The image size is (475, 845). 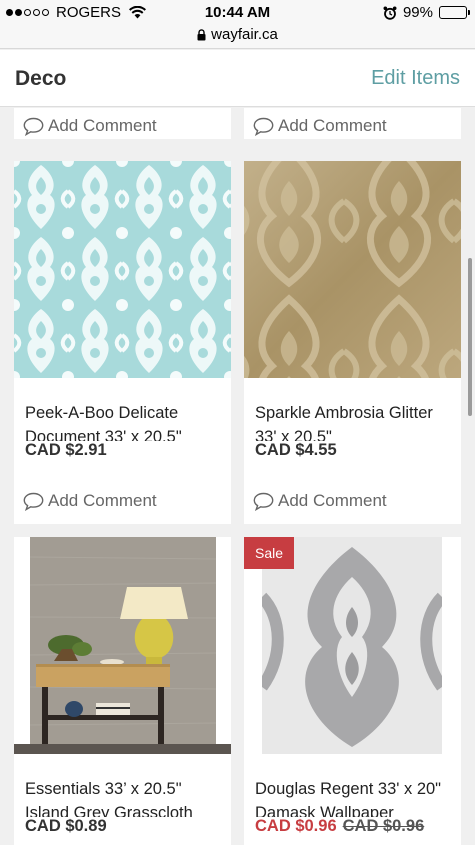 What do you see at coordinates (66, 450) in the screenshot?
I see `product-price: CAD $2.91` at bounding box center [66, 450].